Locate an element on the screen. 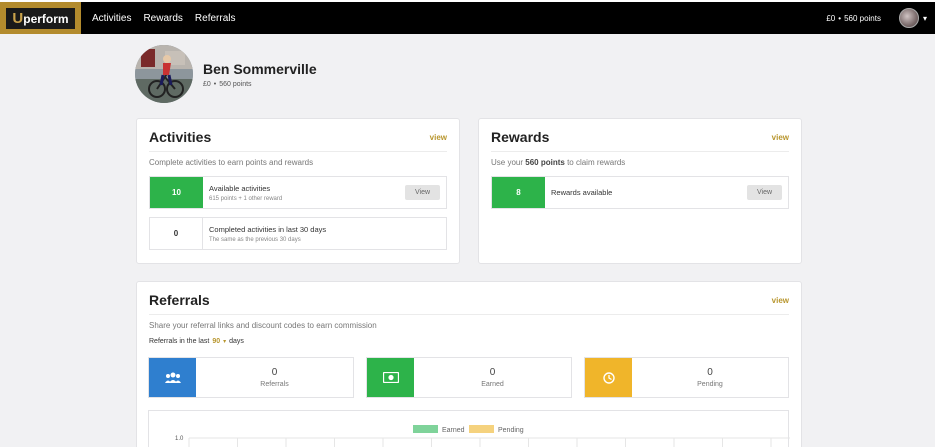 Image resolution: width=935 pixels, height=447 pixels. rewards-view-button: View is located at coordinates (764, 192).